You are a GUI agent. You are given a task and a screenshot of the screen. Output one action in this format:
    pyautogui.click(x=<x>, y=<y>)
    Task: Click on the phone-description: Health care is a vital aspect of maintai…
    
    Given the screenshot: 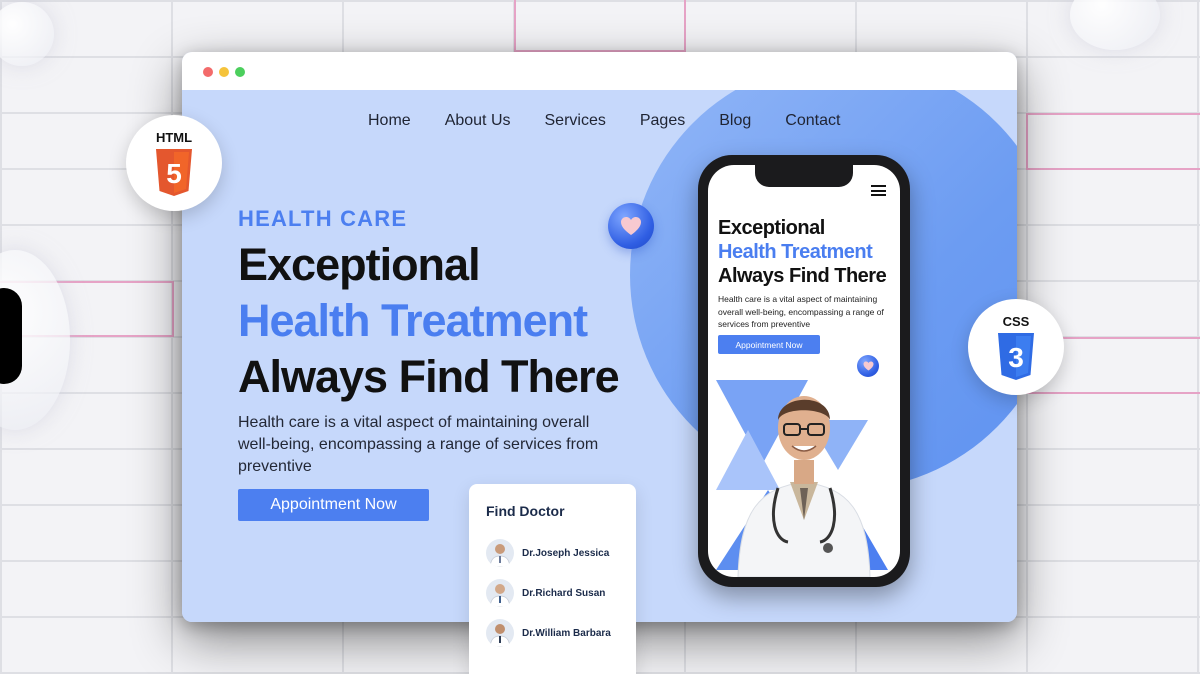 What is the action you would take?
    pyautogui.click(x=801, y=311)
    